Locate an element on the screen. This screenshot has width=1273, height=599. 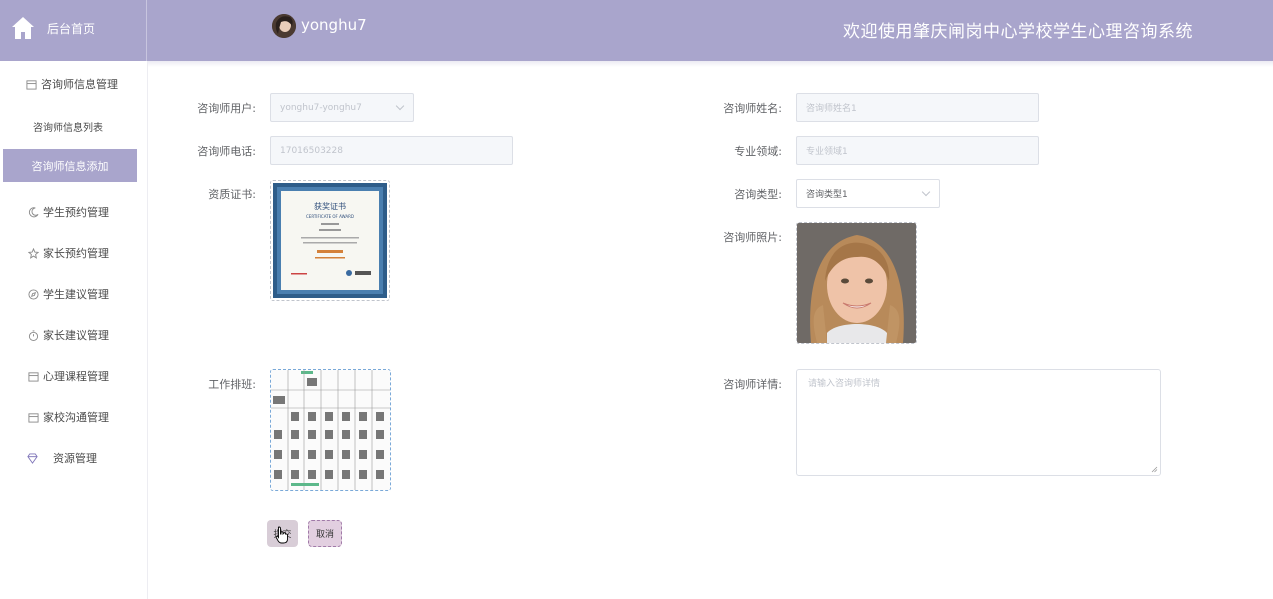
counselor-name-input: 咨询师姓名1 is located at coordinates (917, 107).